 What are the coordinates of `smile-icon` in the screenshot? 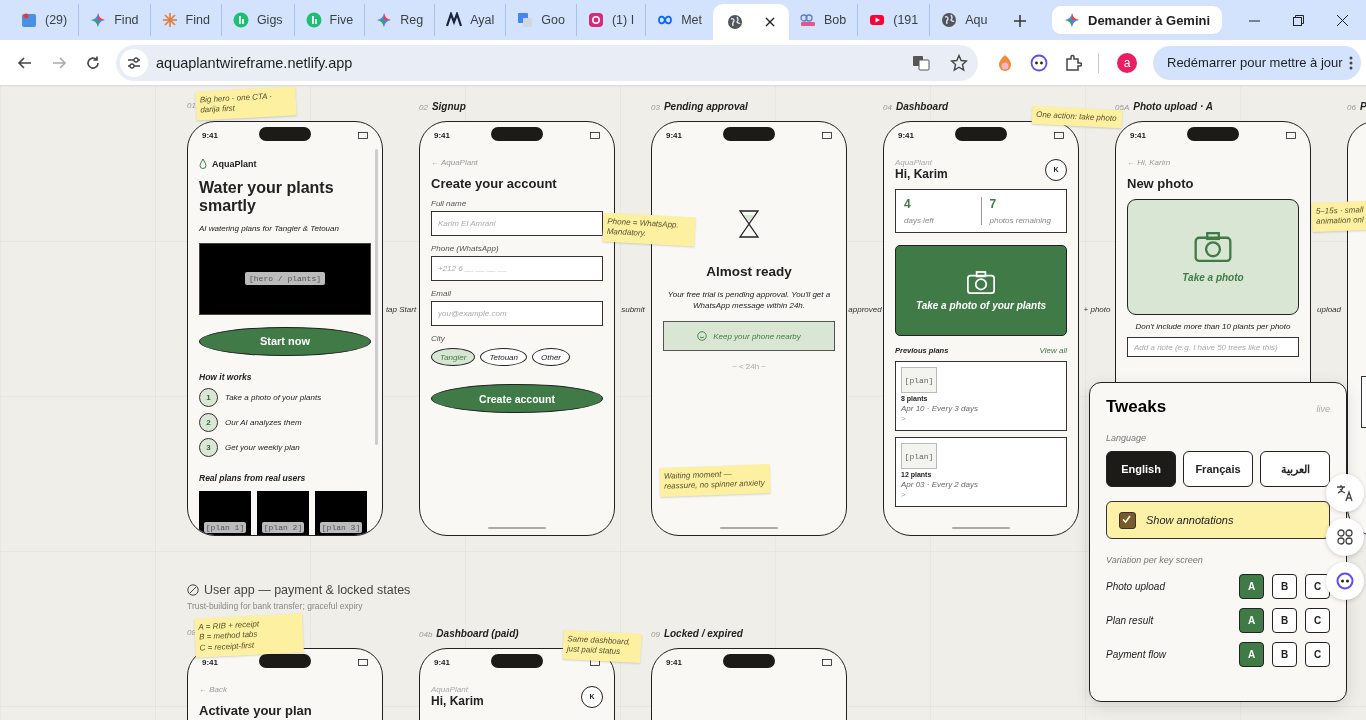 It's located at (702, 336).